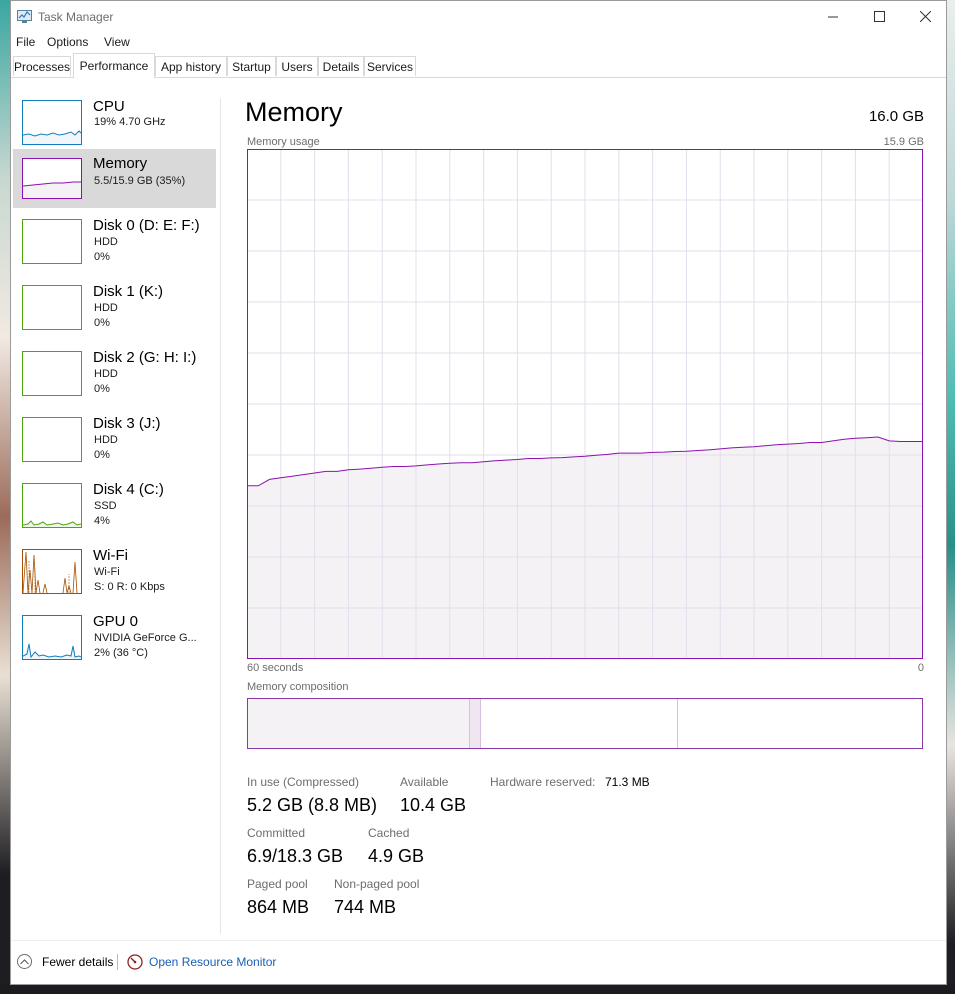  Describe the element at coordinates (251, 66) in the screenshot. I see `tab-startup: Startup` at that location.